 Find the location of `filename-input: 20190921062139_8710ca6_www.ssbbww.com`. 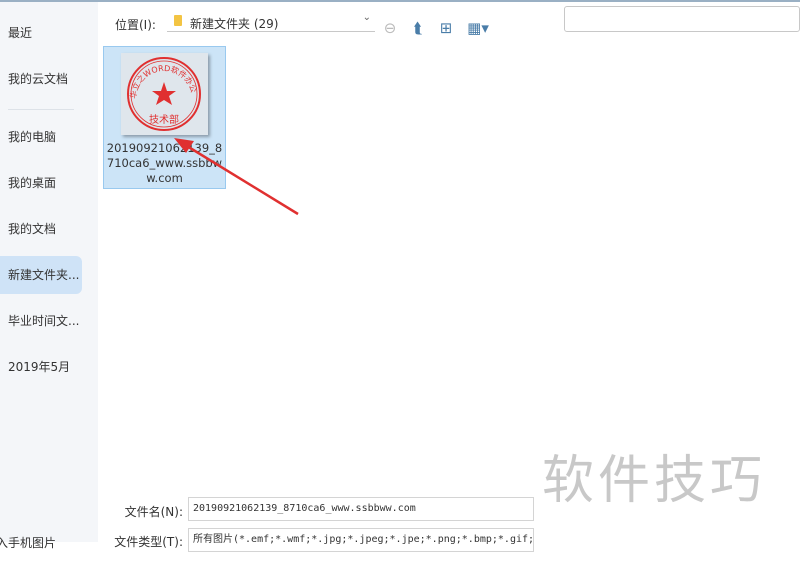

filename-input: 20190921062139_8710ca6_www.ssbbww.com is located at coordinates (361, 509).